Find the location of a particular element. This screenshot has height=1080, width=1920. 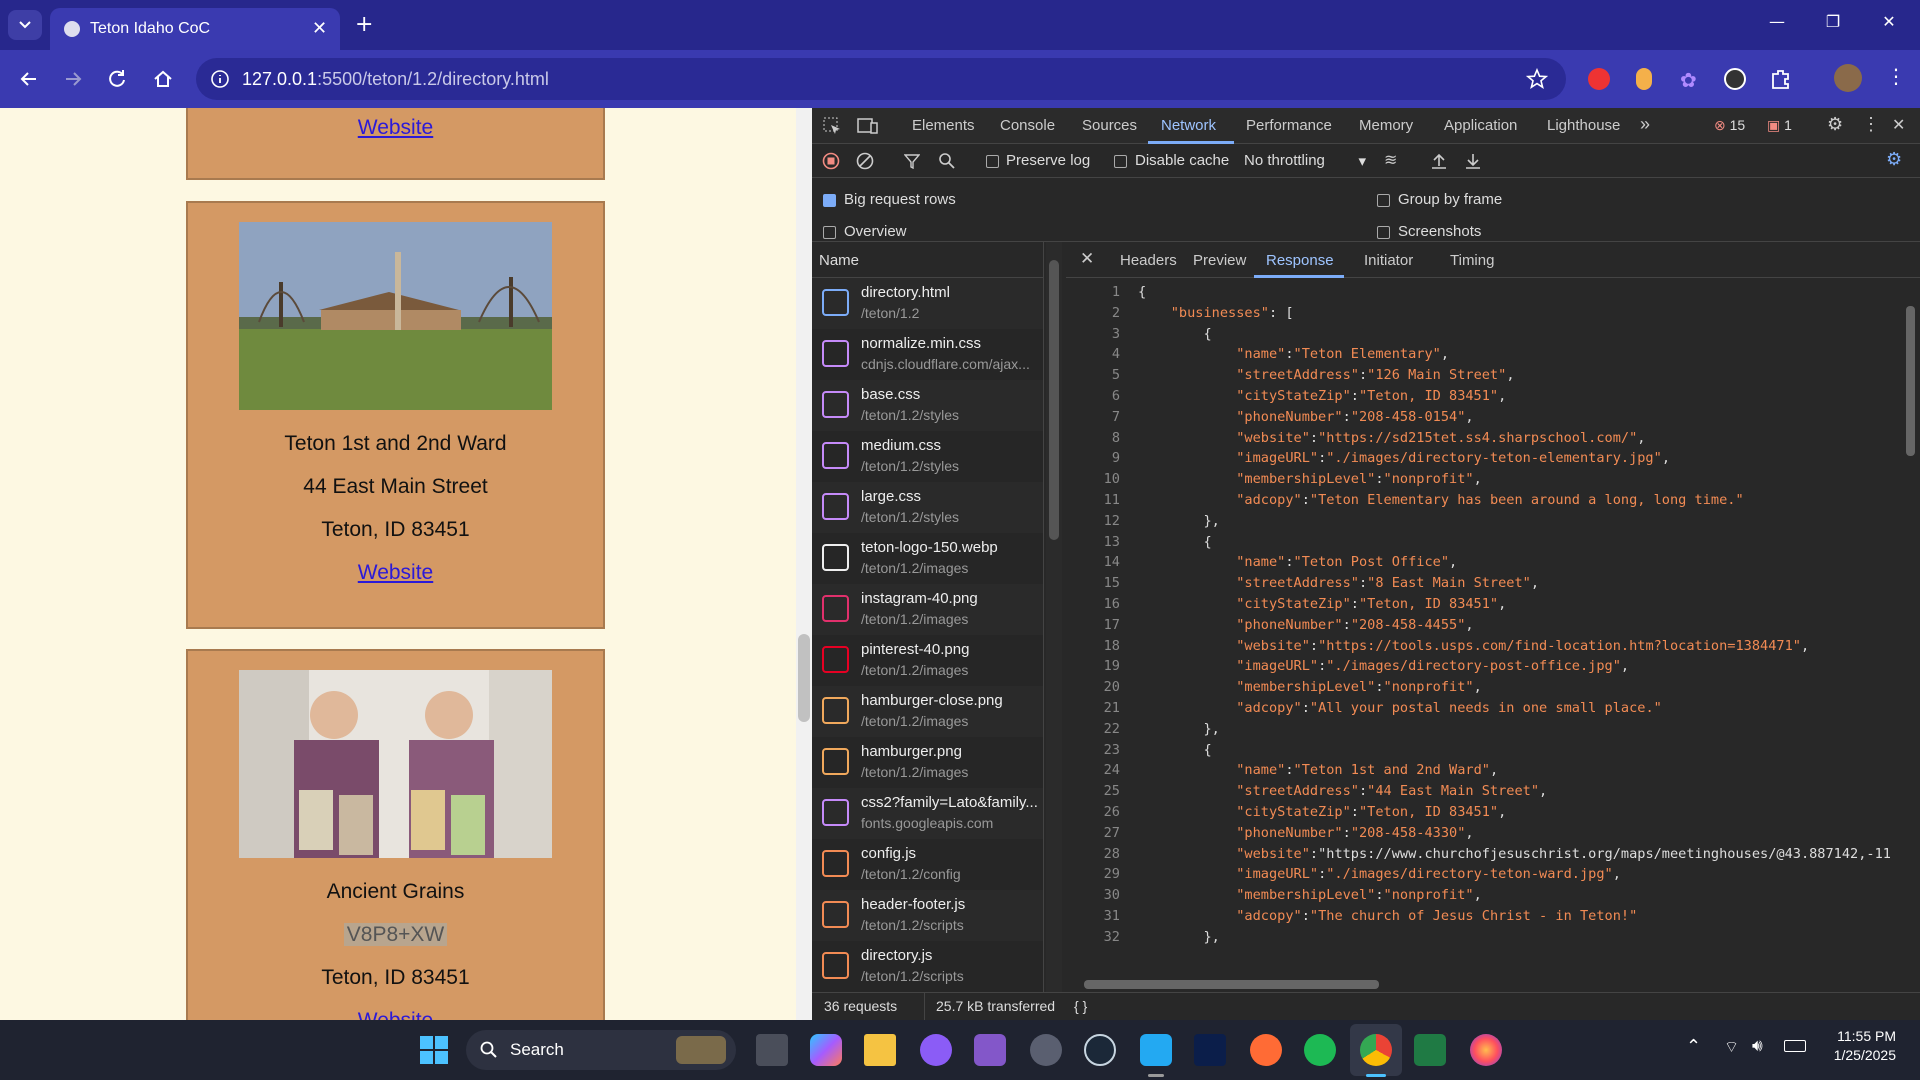

request-row: directory.html/teton/1.2 is located at coordinates (927, 303).